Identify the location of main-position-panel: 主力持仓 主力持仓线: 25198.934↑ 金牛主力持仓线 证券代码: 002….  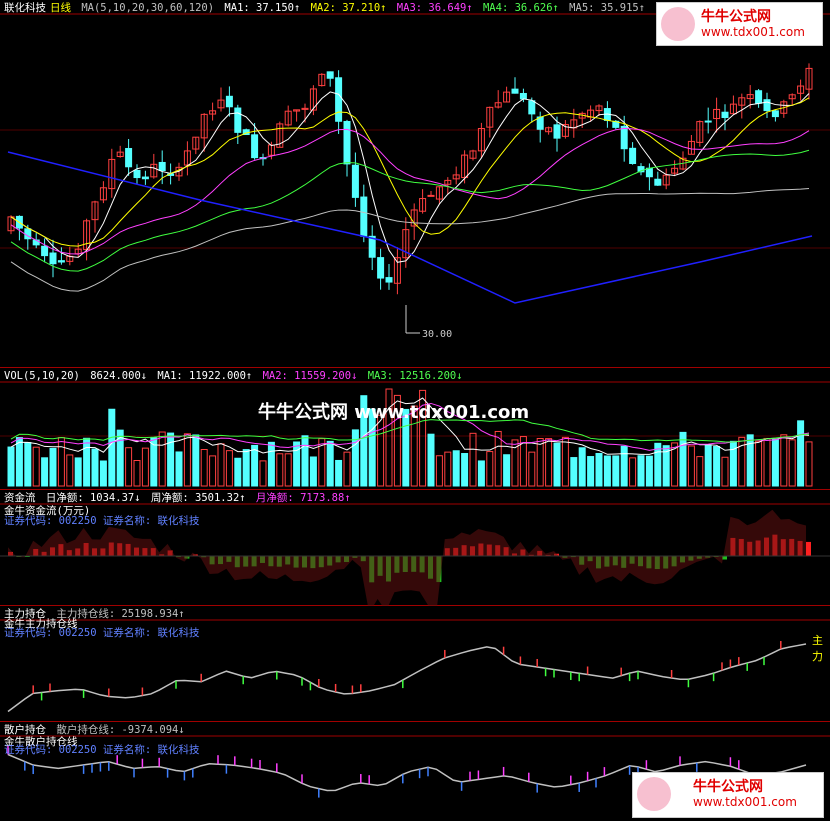
(415, 664).